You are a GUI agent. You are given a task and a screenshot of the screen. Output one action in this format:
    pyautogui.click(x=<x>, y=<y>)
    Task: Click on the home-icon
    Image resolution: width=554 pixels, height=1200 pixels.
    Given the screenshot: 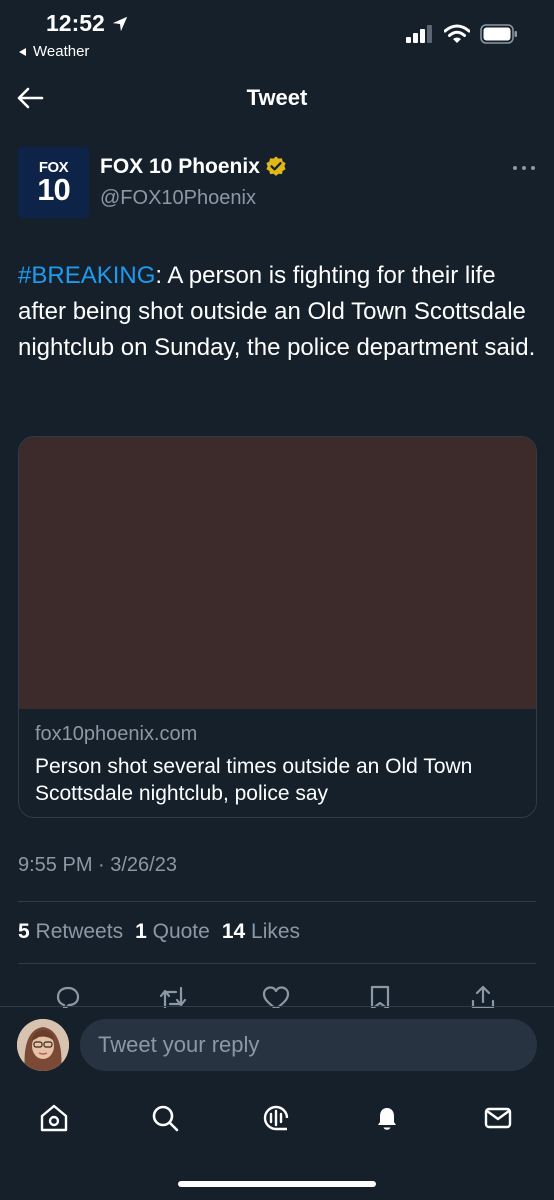 What is the action you would take?
    pyautogui.click(x=54, y=1118)
    